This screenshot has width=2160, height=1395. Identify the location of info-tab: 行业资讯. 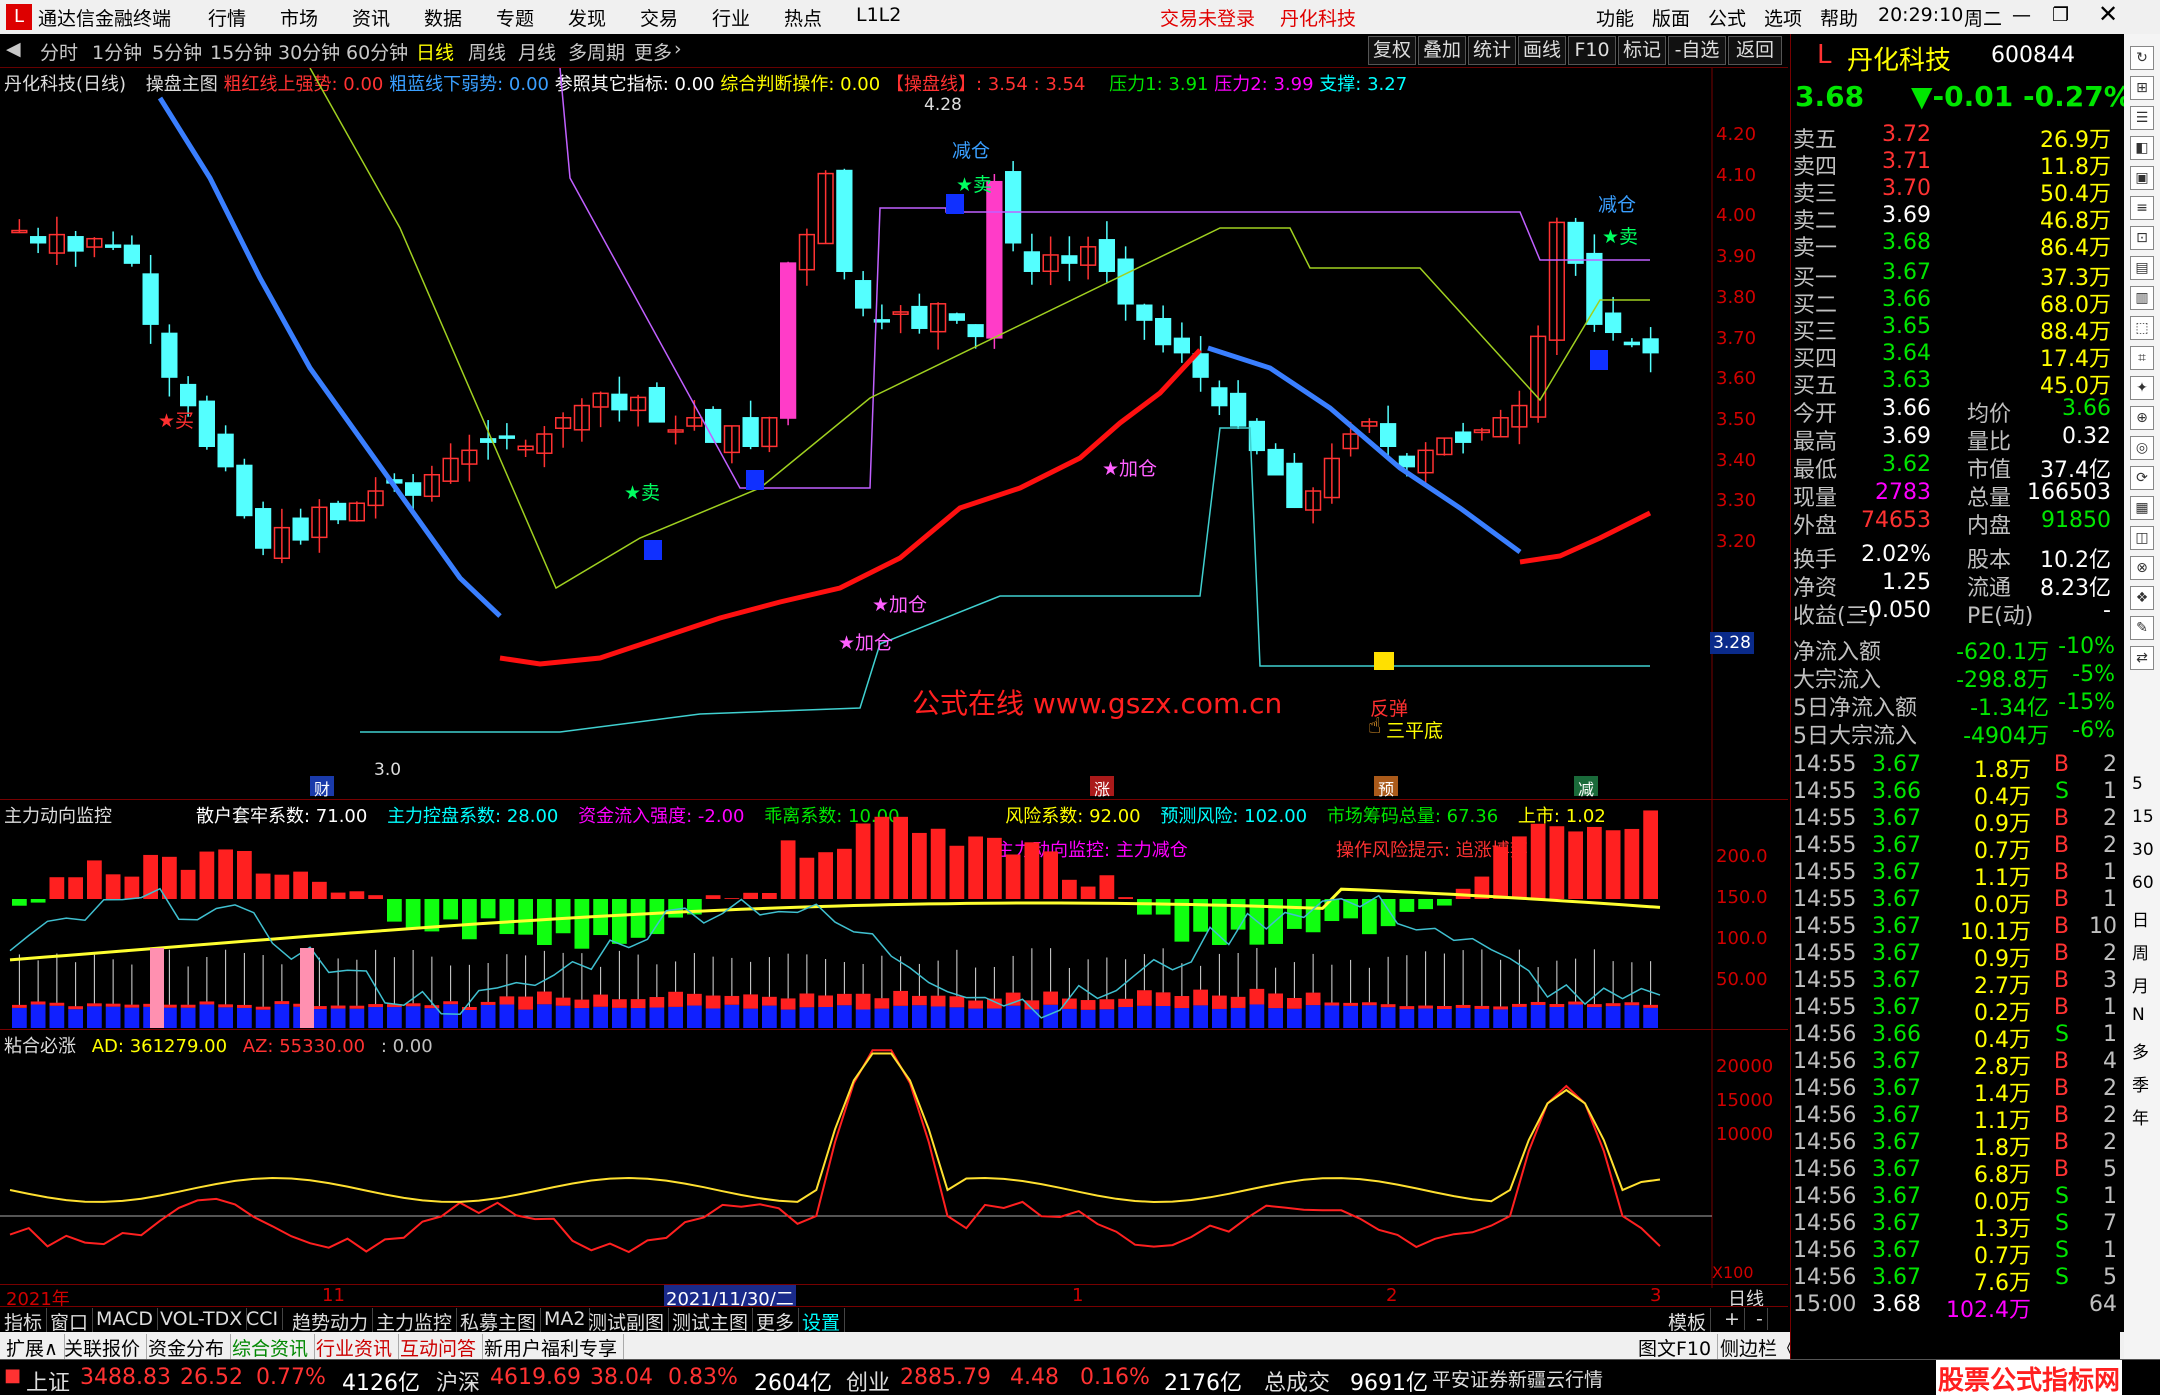
(355, 1347).